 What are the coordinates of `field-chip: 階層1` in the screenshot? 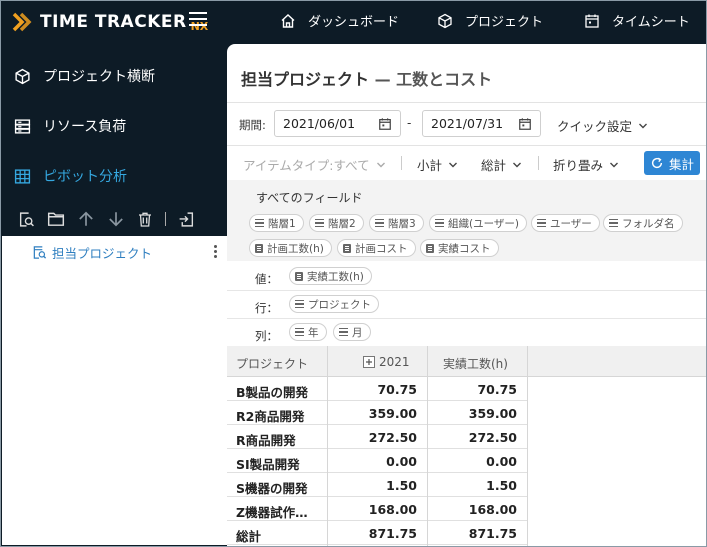 It's located at (276, 223).